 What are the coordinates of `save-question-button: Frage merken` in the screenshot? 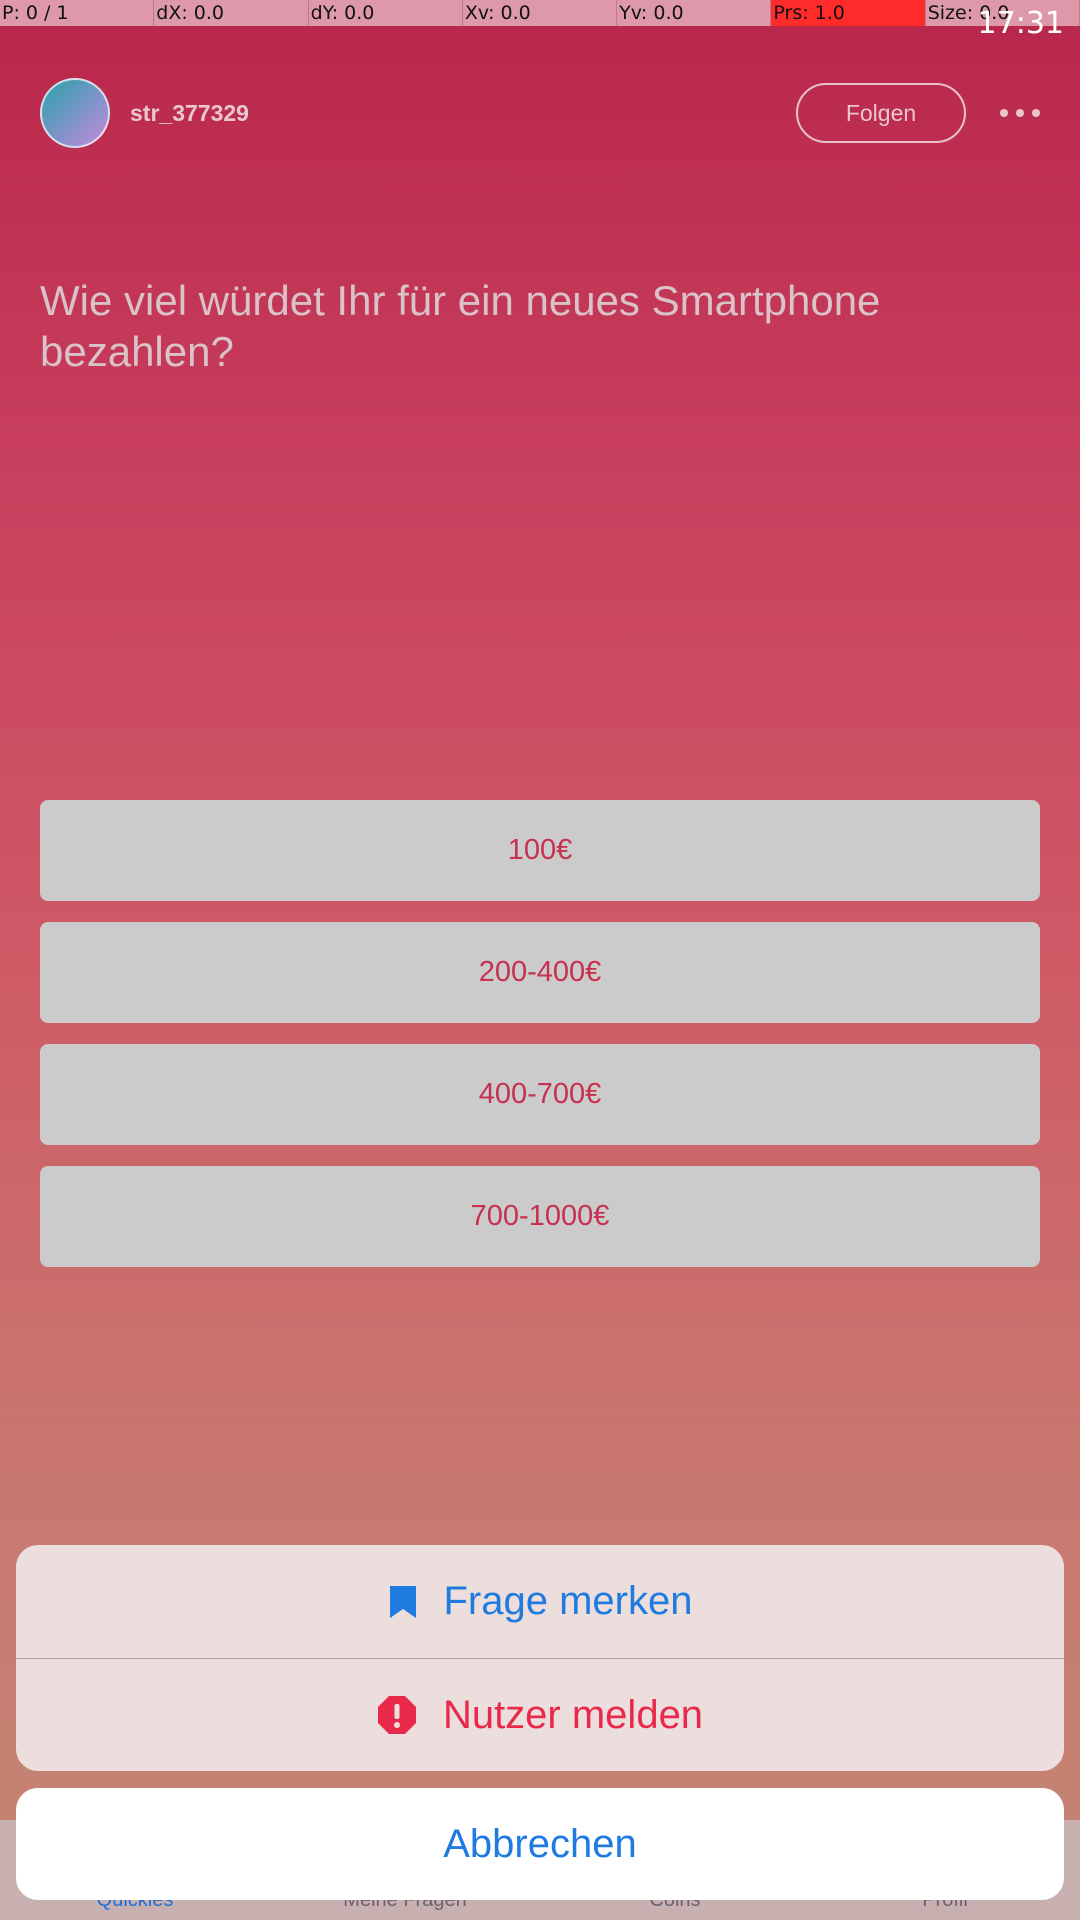 It's located at (540, 1601).